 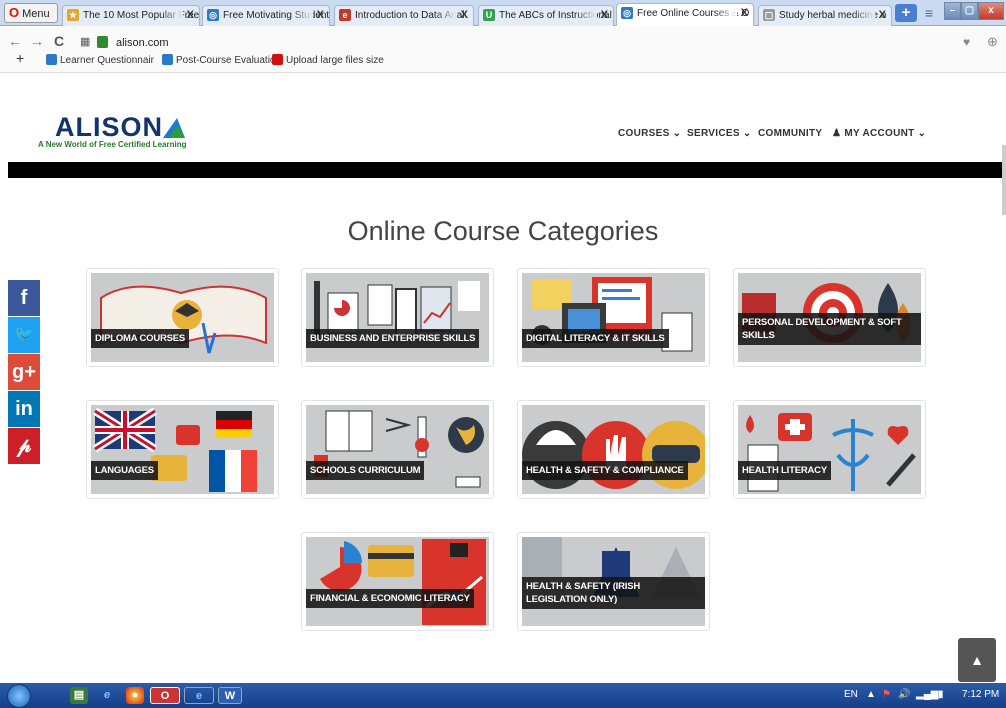 I want to click on back-to-top-button: ▲, so click(x=977, y=660).